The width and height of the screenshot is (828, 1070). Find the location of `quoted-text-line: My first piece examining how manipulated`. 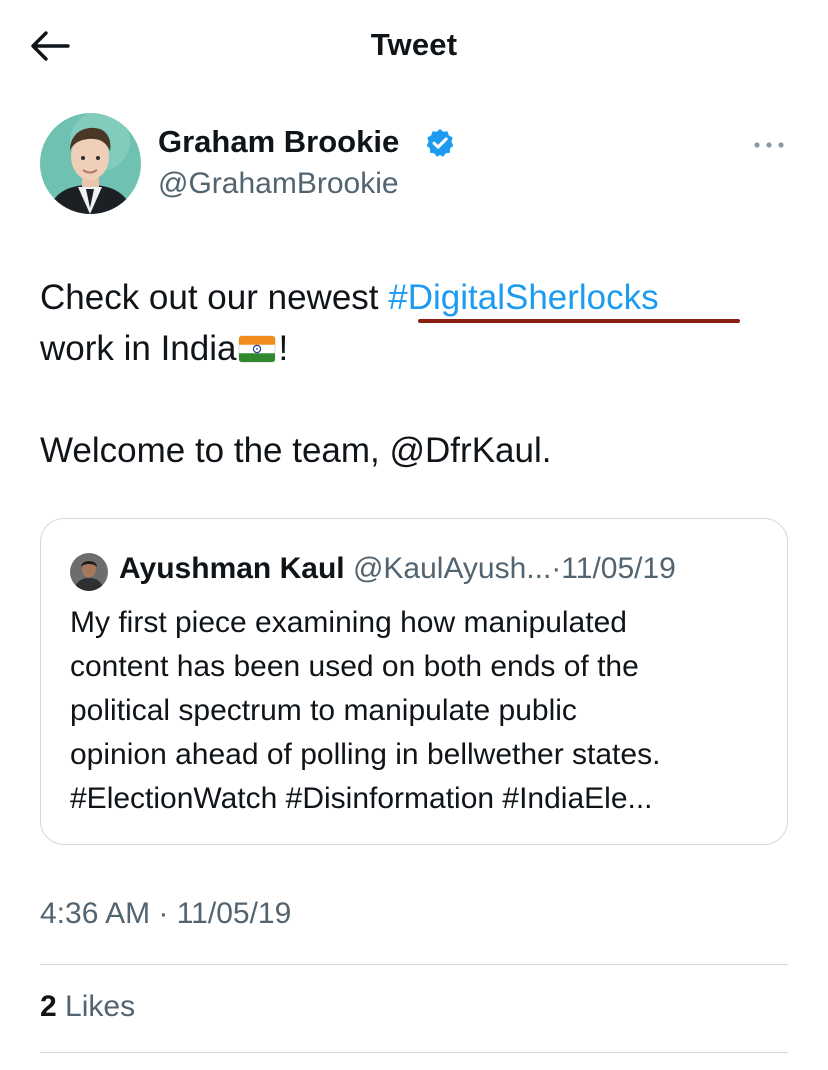

quoted-text-line: My first piece examining how manipulated is located at coordinates (348, 622).